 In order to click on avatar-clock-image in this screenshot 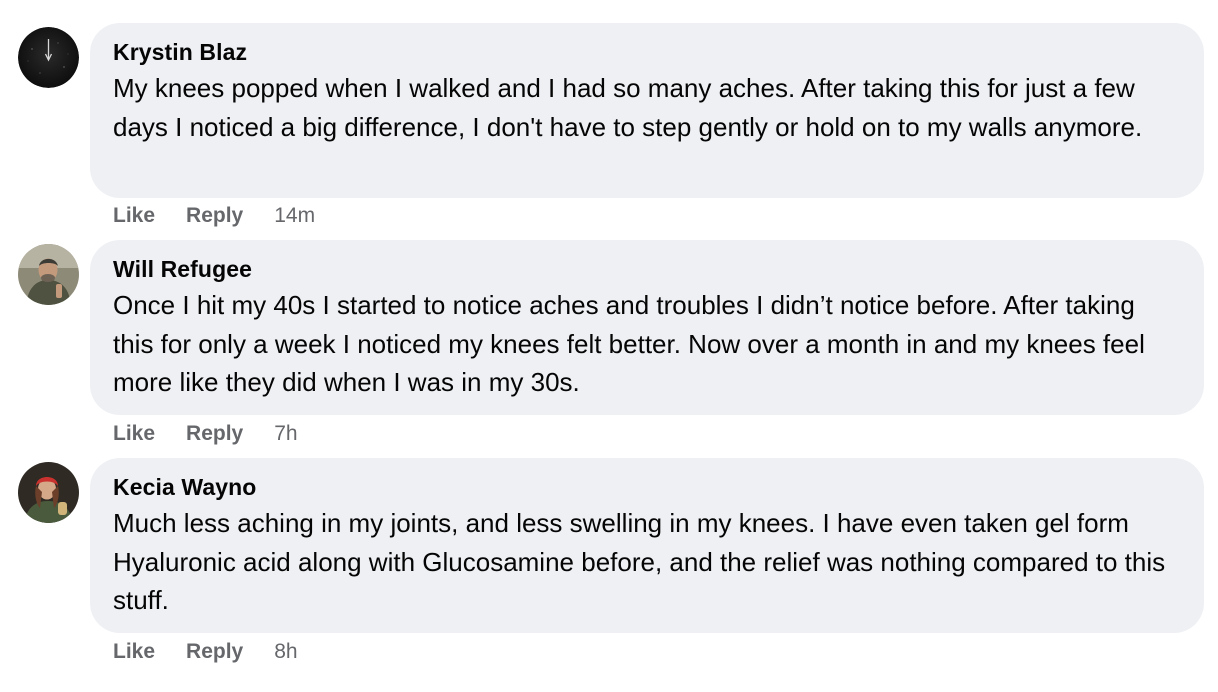, I will do `click(48, 57)`.